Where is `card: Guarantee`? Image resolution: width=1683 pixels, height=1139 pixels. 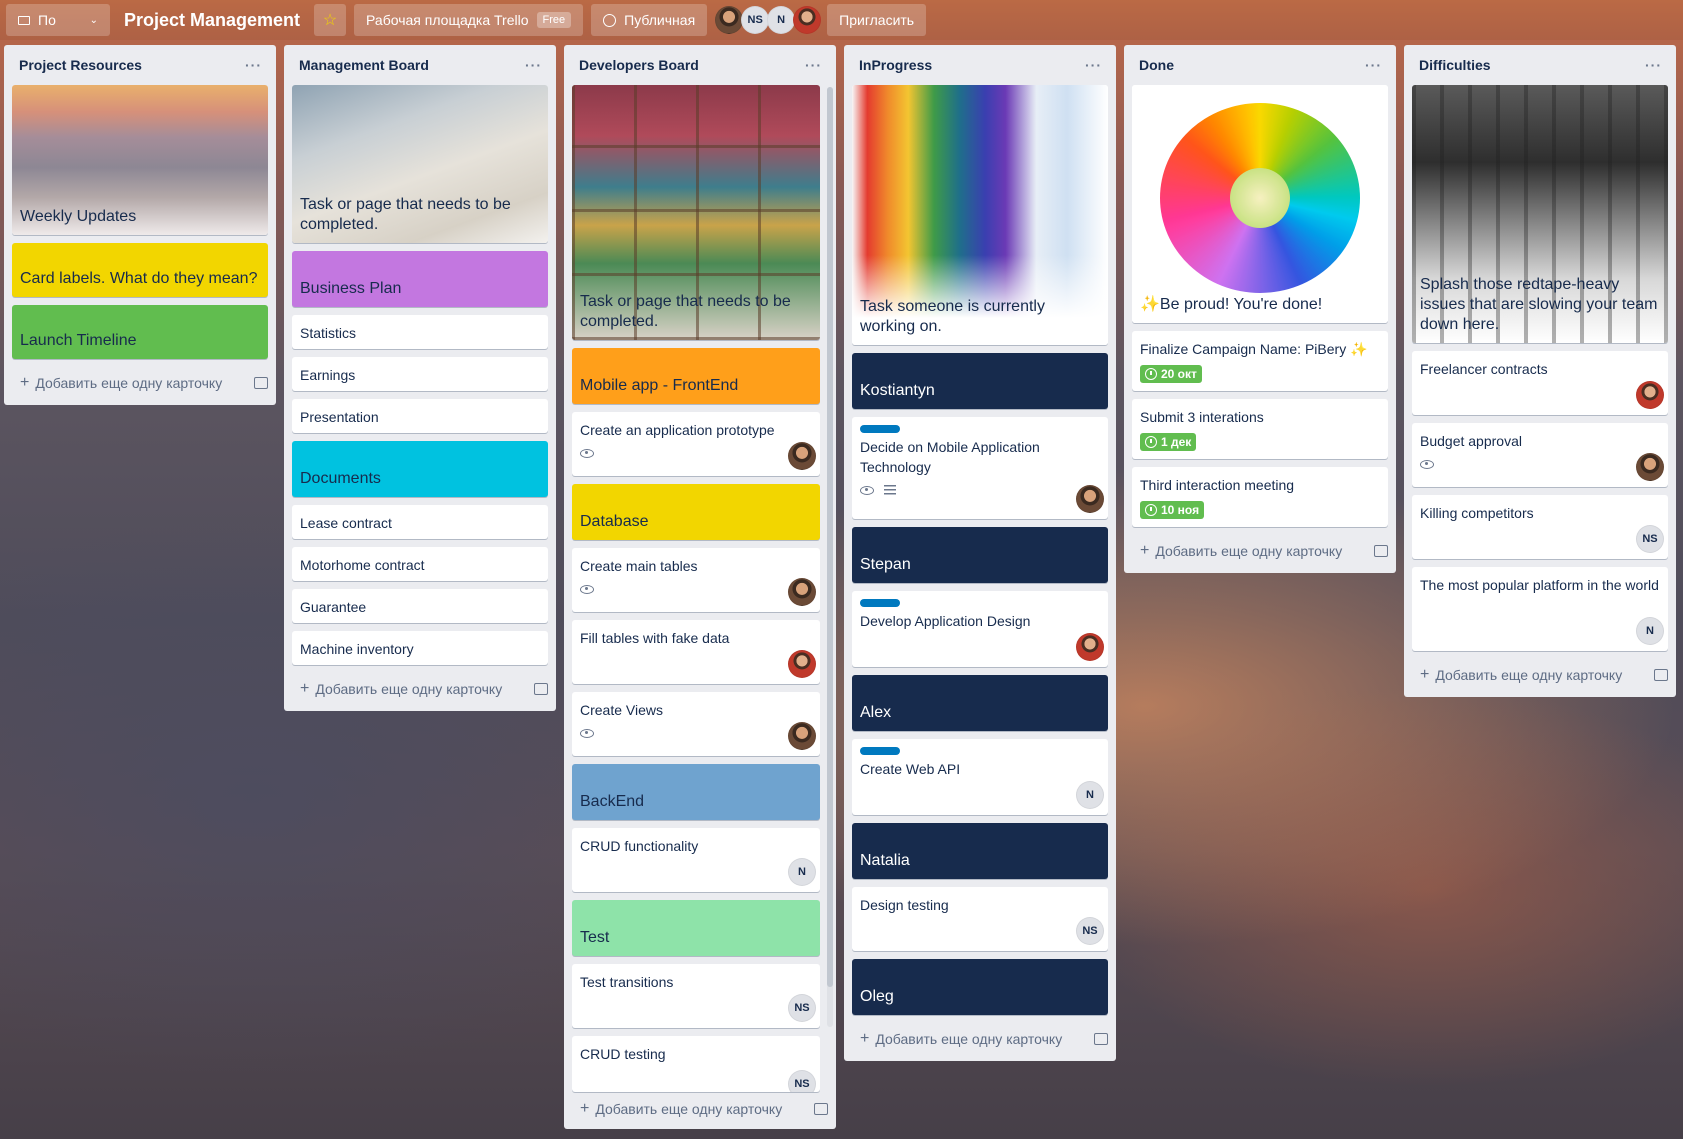 card: Guarantee is located at coordinates (420, 606).